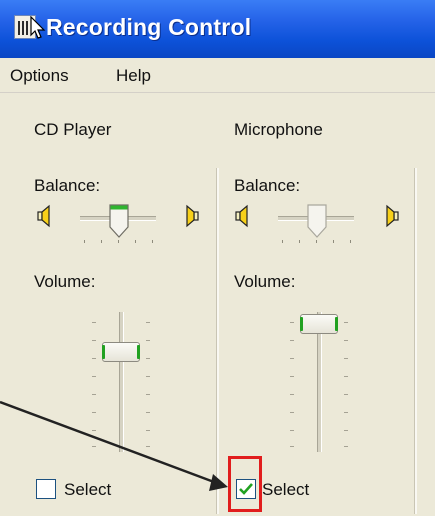 The height and width of the screenshot is (516, 435). Describe the element at coordinates (114, 445) in the screenshot. I see `annotation-arrow` at that location.